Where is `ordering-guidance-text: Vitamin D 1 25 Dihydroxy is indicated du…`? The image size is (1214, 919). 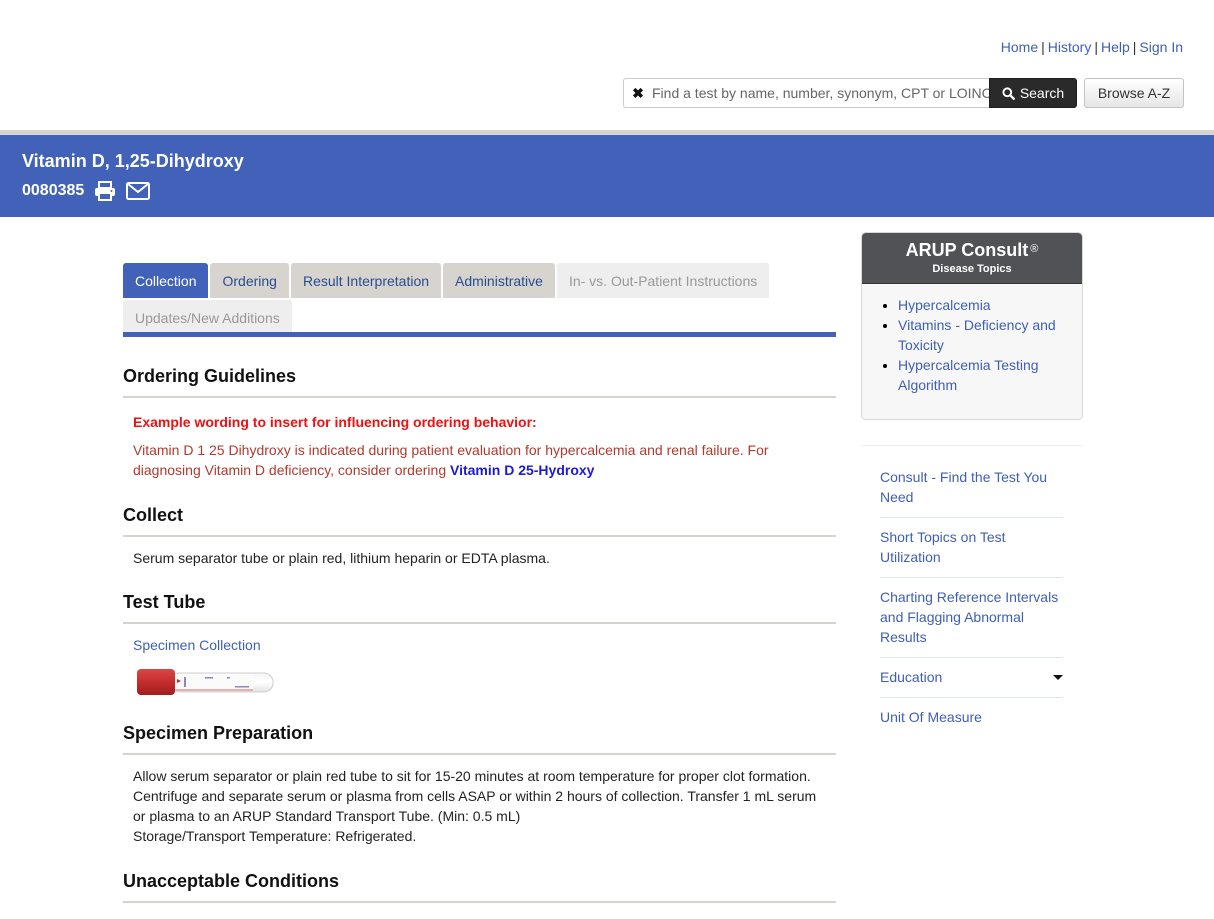
ordering-guidance-text: Vitamin D 1 25 Dihydroxy is indicated du… is located at coordinates (479, 460).